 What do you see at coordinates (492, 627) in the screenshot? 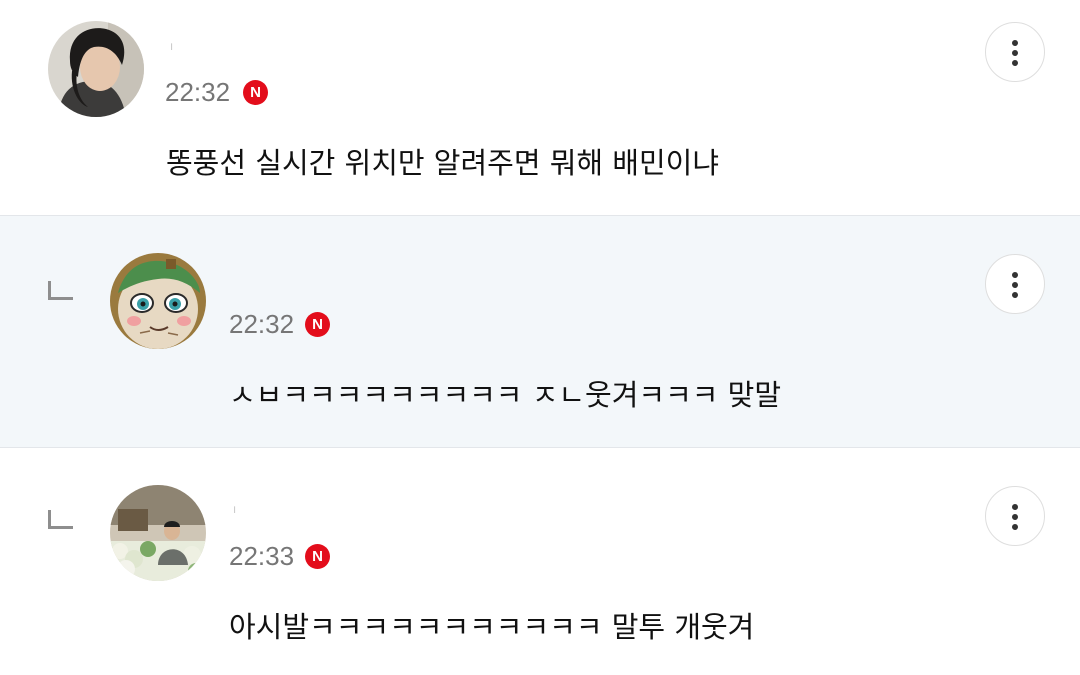
I see `comment-text: 아시발ㅋㅋㅋㅋㅋㅋㅋㅋㅋㅋㅋ 말투 개웃겨` at bounding box center [492, 627].